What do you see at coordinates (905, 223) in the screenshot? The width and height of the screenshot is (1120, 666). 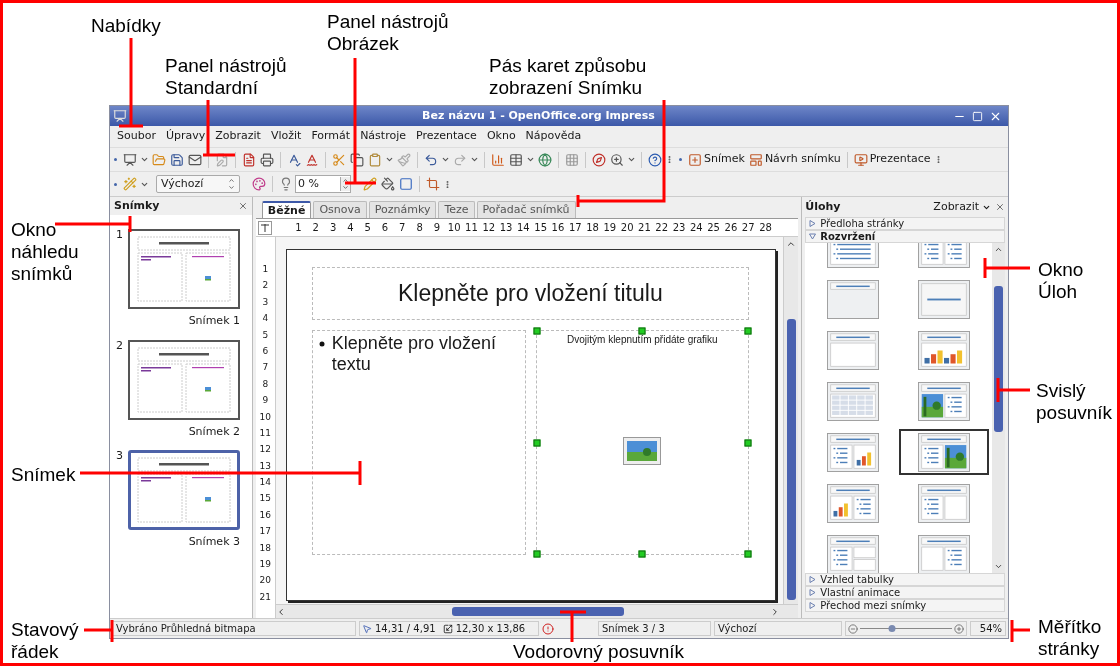 I see `task-section-header: Předloha stránky` at bounding box center [905, 223].